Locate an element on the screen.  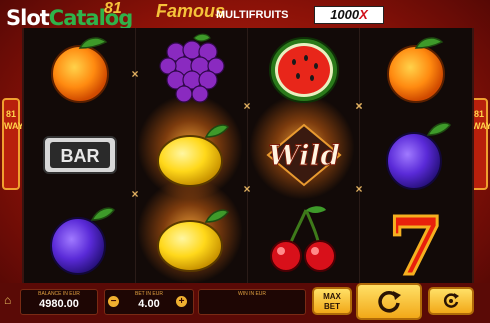
ways-badge-left-label: WAYS is located at coordinates (17, 126).